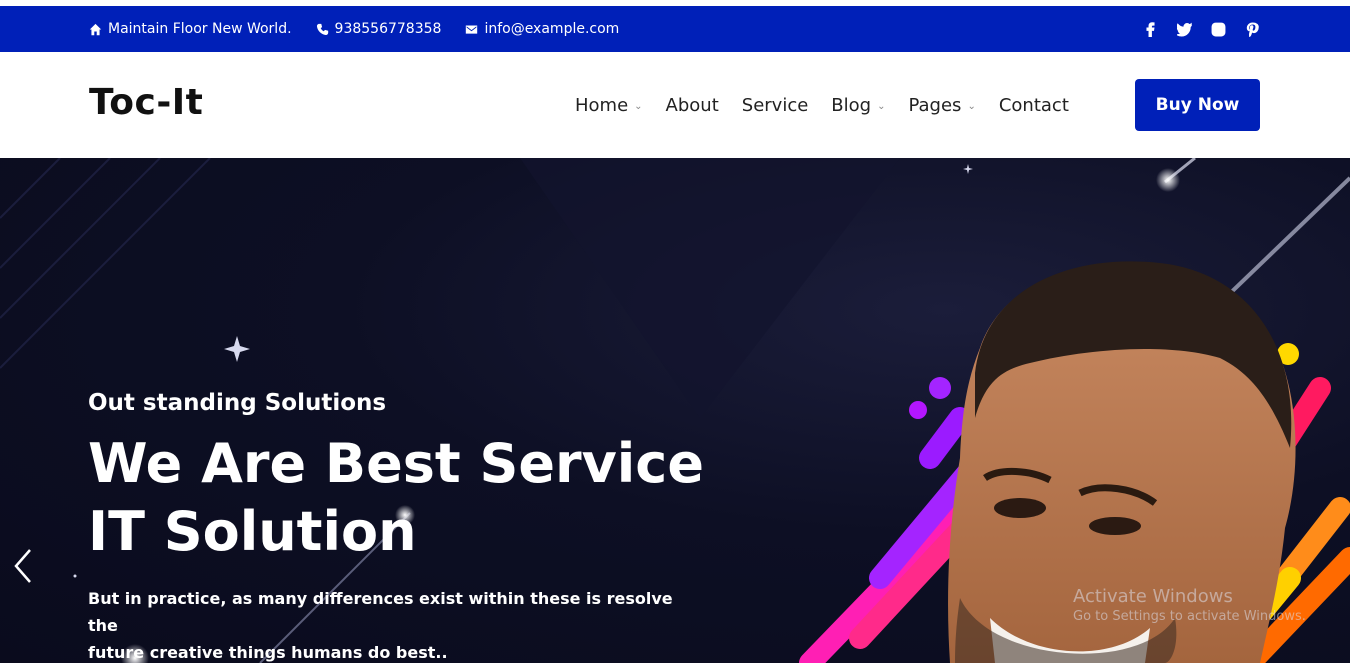 The image size is (1350, 663). I want to click on phone-icon, so click(322, 29).